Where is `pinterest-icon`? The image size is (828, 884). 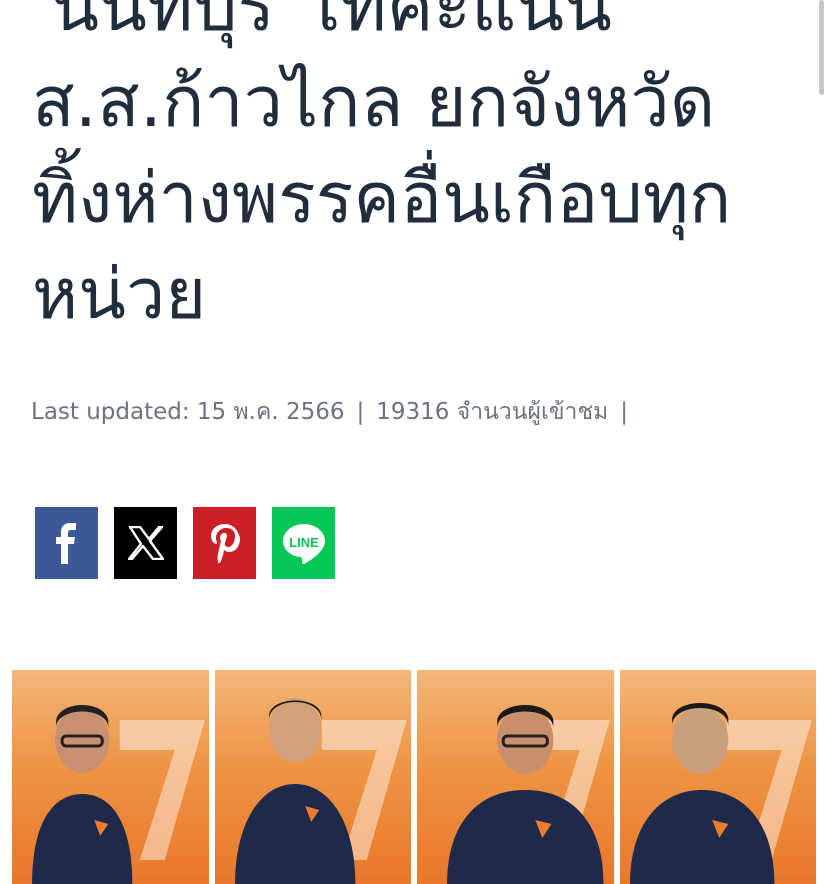 pinterest-icon is located at coordinates (225, 543).